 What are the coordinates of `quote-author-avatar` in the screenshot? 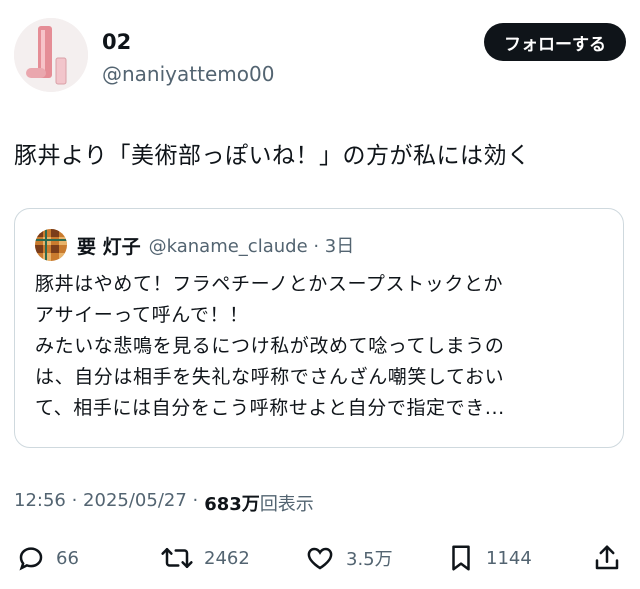 It's located at (51, 245).